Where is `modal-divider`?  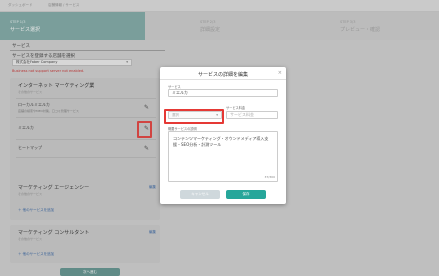
modal-divider is located at coordinates (223, 79).